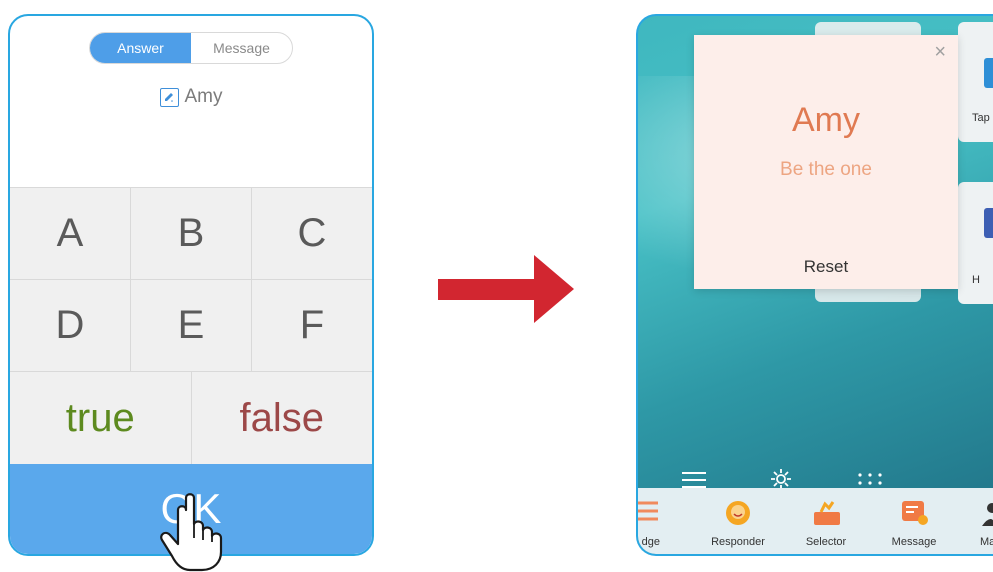 This screenshot has height=572, width=993. I want to click on person-icon, so click(987, 514).